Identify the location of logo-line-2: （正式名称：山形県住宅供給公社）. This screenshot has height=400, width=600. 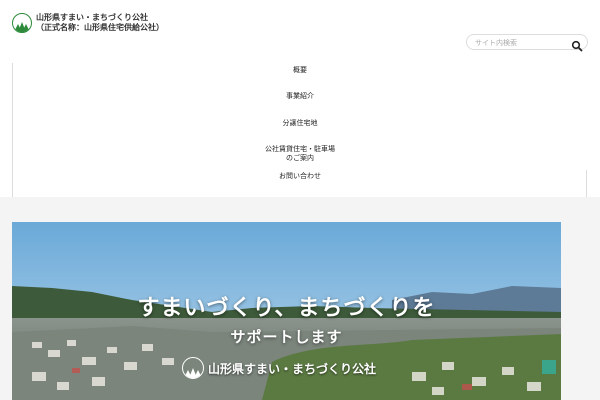
(100, 27).